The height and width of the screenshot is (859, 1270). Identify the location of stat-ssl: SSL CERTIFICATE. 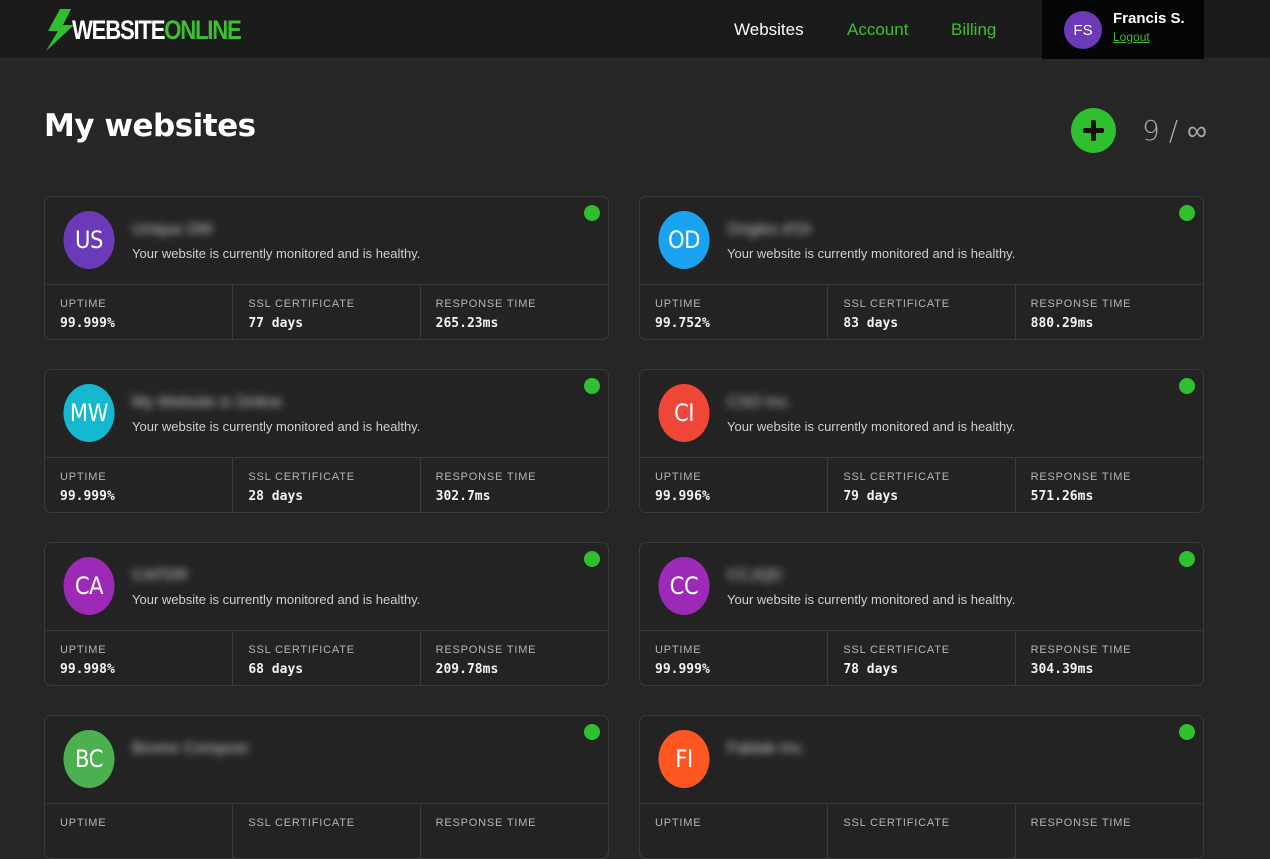
(327, 831).